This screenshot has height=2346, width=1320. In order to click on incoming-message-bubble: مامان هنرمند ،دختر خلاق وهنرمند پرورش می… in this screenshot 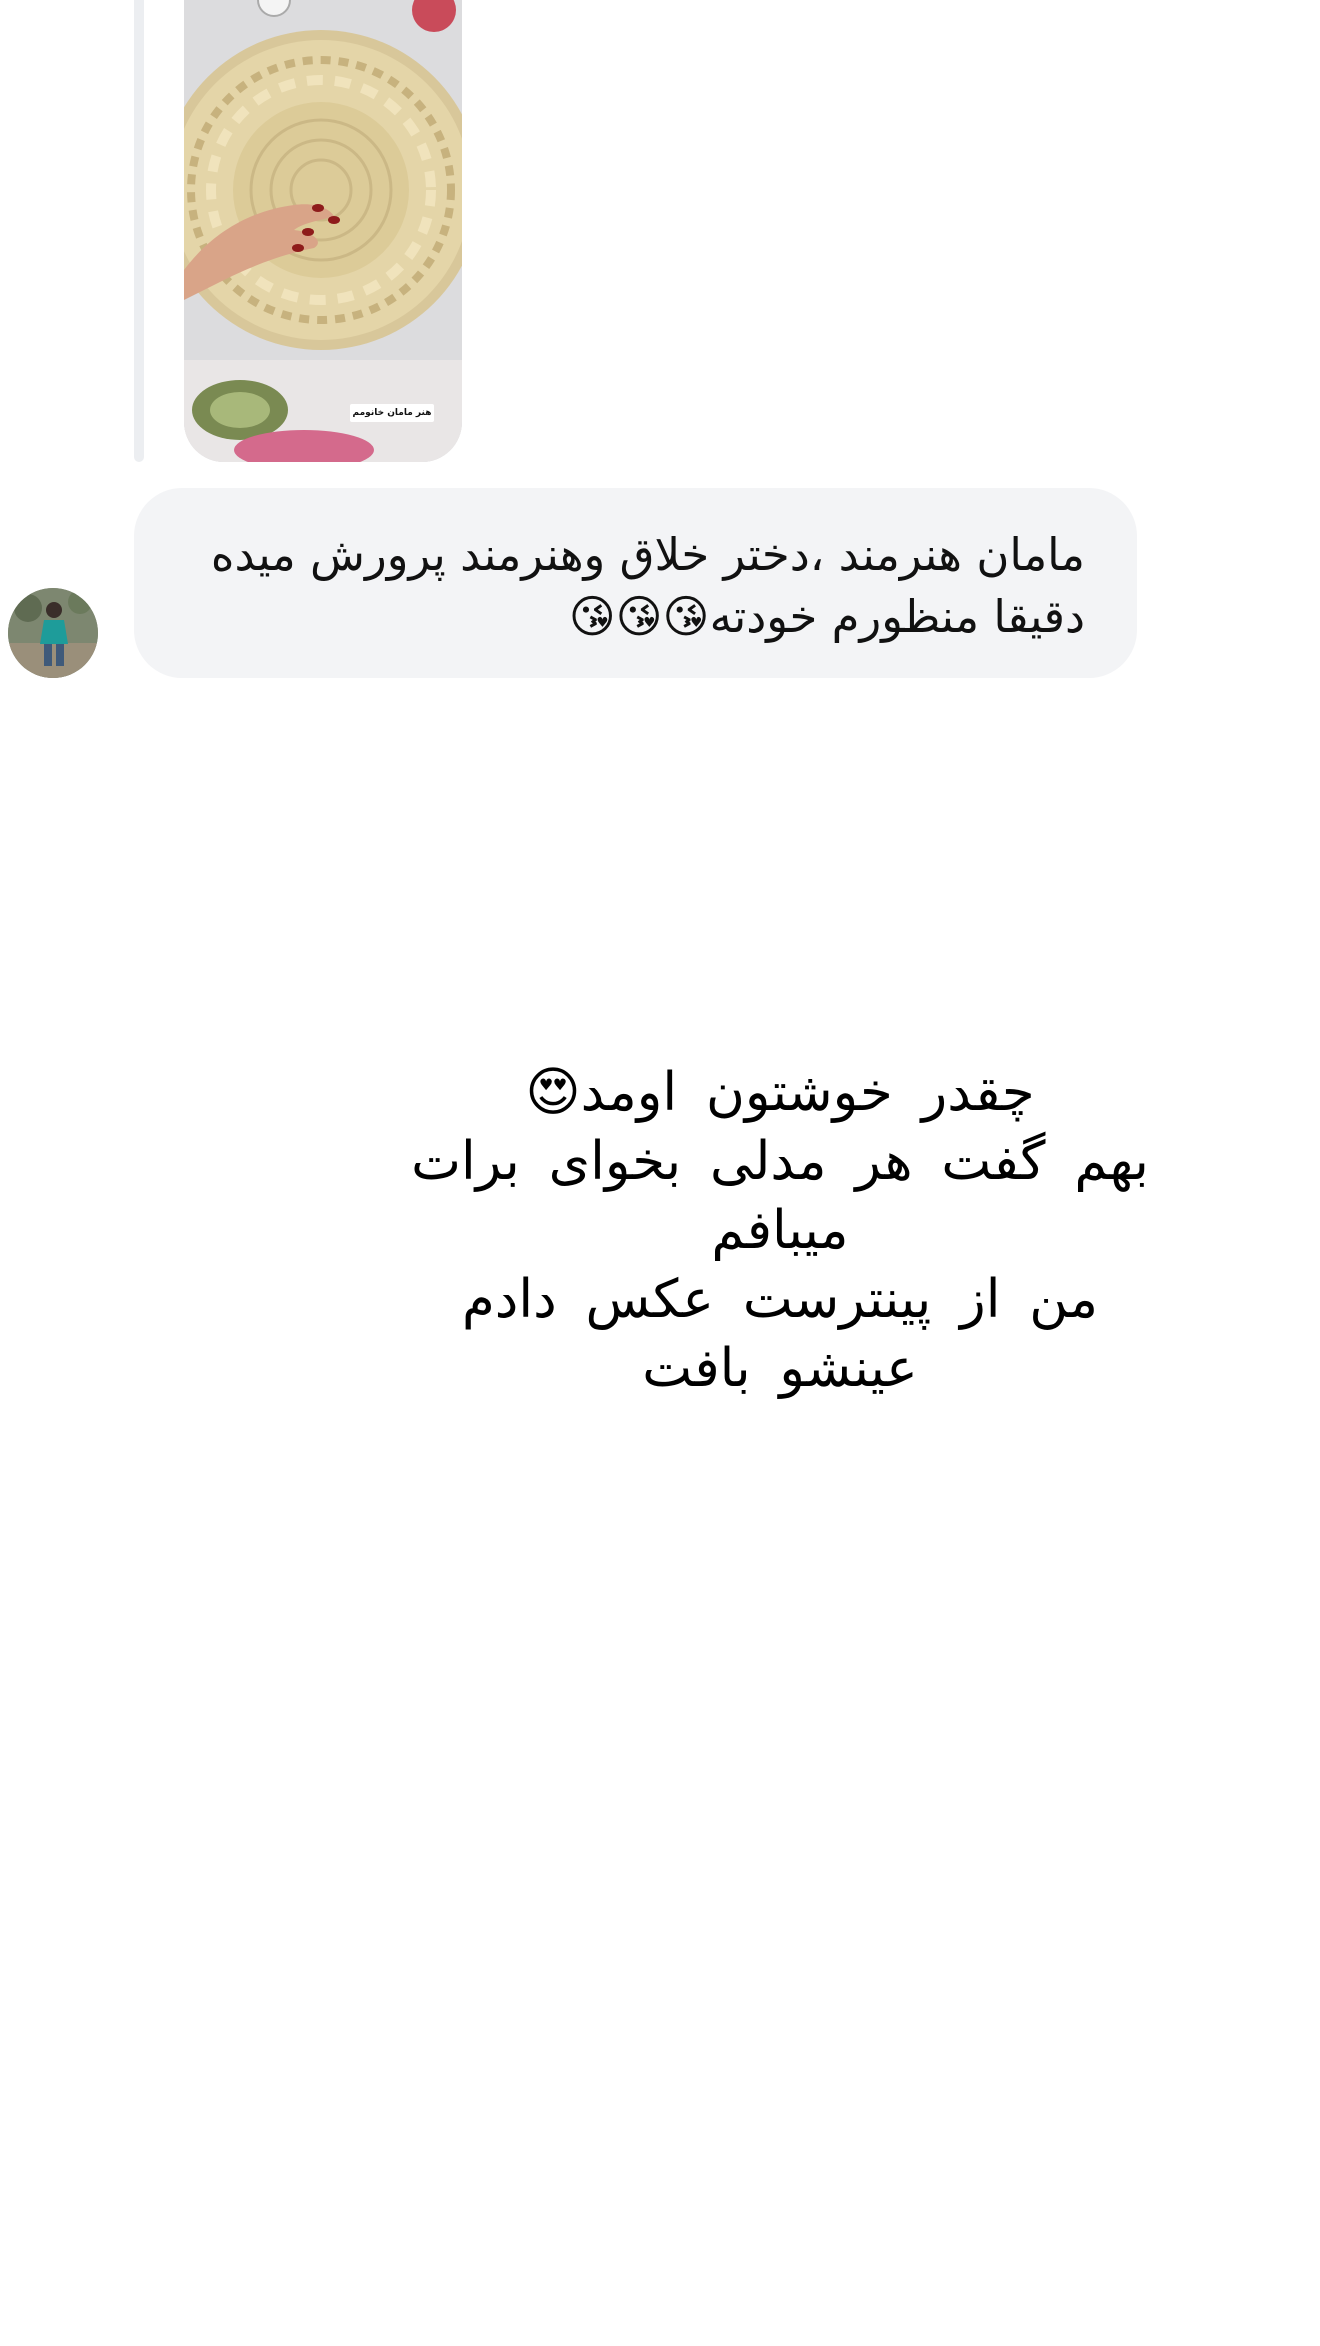, I will do `click(635, 583)`.